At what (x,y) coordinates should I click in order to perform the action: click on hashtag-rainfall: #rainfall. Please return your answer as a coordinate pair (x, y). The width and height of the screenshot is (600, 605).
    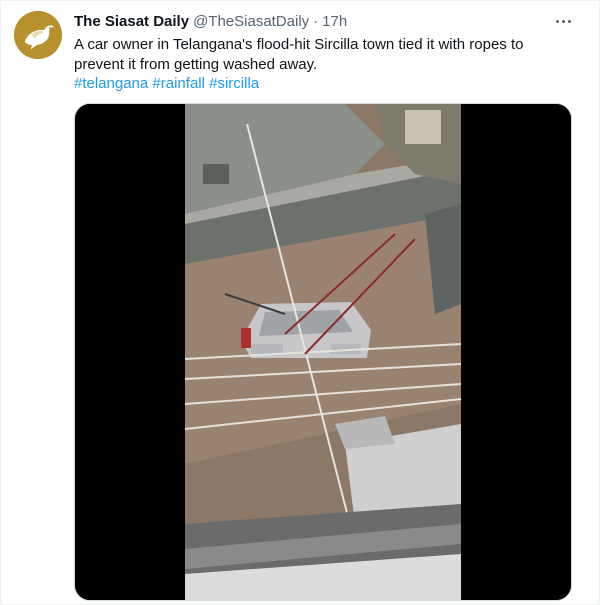
    Looking at the image, I should click on (178, 83).